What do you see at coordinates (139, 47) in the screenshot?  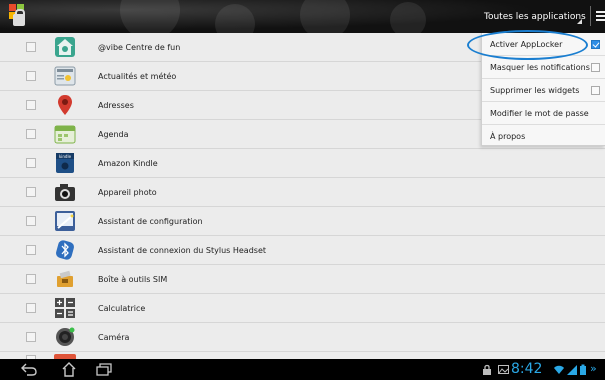 I see `app-label: @vibe Centre de fun` at bounding box center [139, 47].